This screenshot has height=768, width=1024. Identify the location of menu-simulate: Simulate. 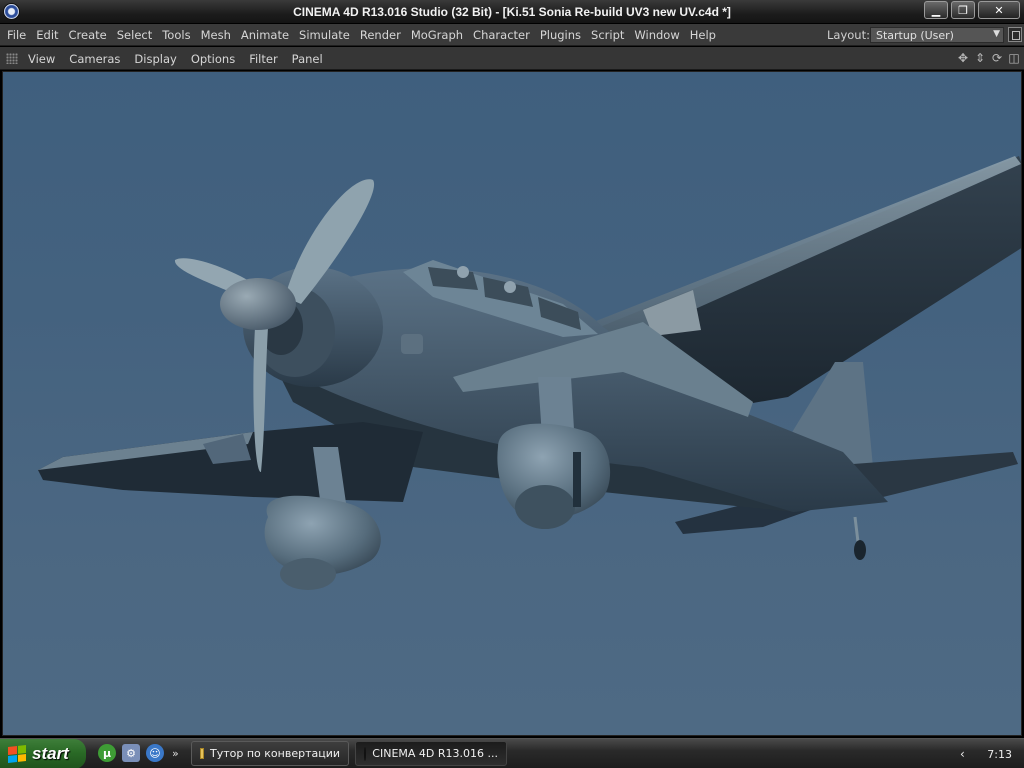
(324, 35).